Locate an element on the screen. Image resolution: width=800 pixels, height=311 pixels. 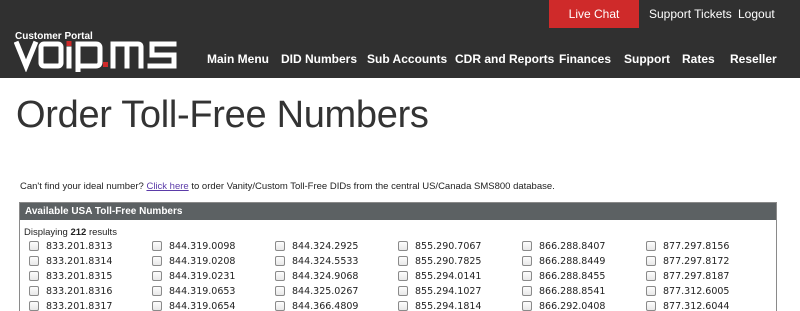
number-option: 844.319.0098 is located at coordinates (193, 246).